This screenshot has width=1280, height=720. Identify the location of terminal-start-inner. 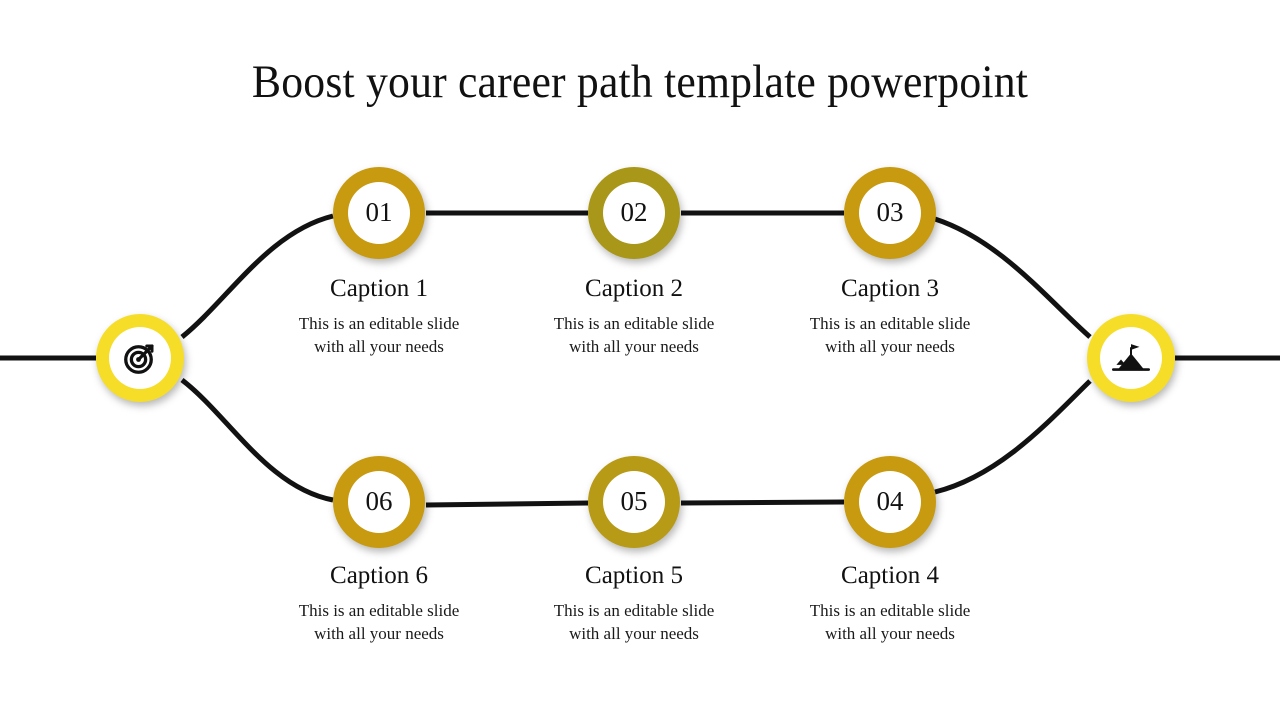
(140, 358).